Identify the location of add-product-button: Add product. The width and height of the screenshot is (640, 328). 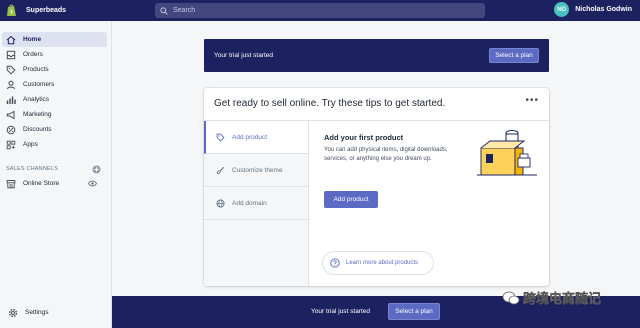
(351, 199).